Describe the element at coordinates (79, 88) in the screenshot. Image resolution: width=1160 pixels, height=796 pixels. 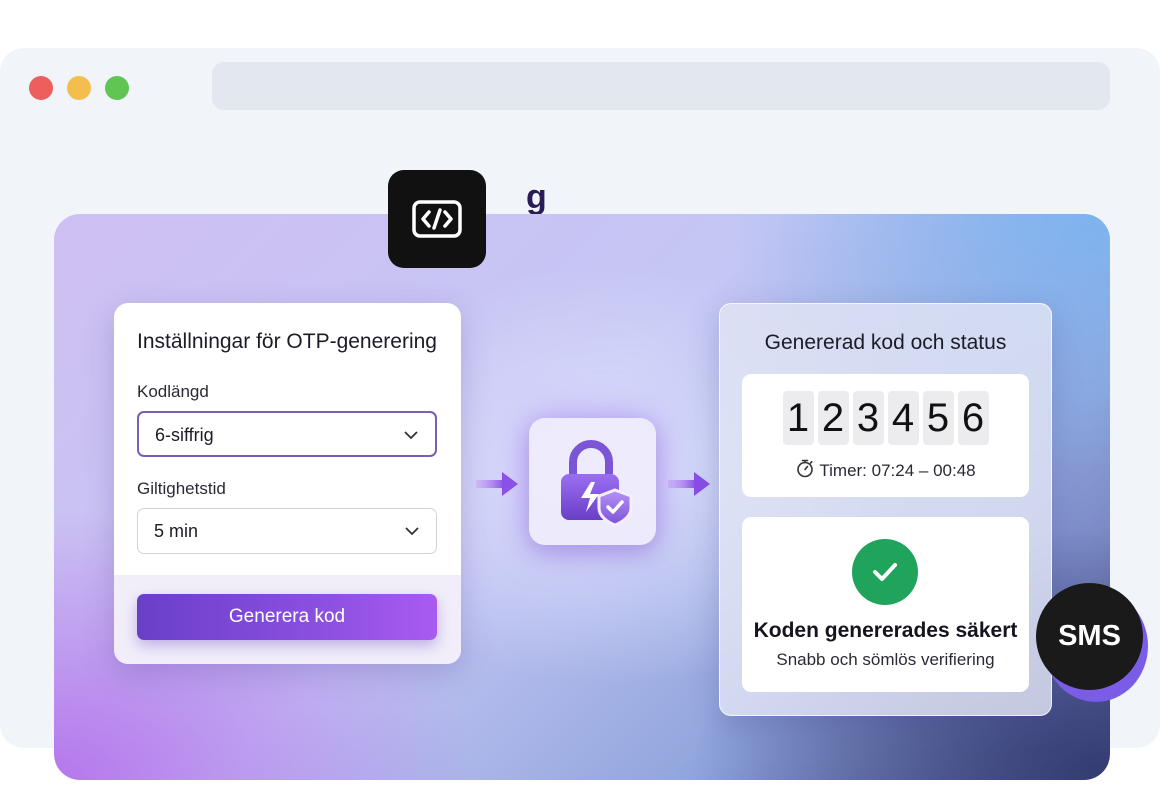
I see `window-minimize-button` at that location.